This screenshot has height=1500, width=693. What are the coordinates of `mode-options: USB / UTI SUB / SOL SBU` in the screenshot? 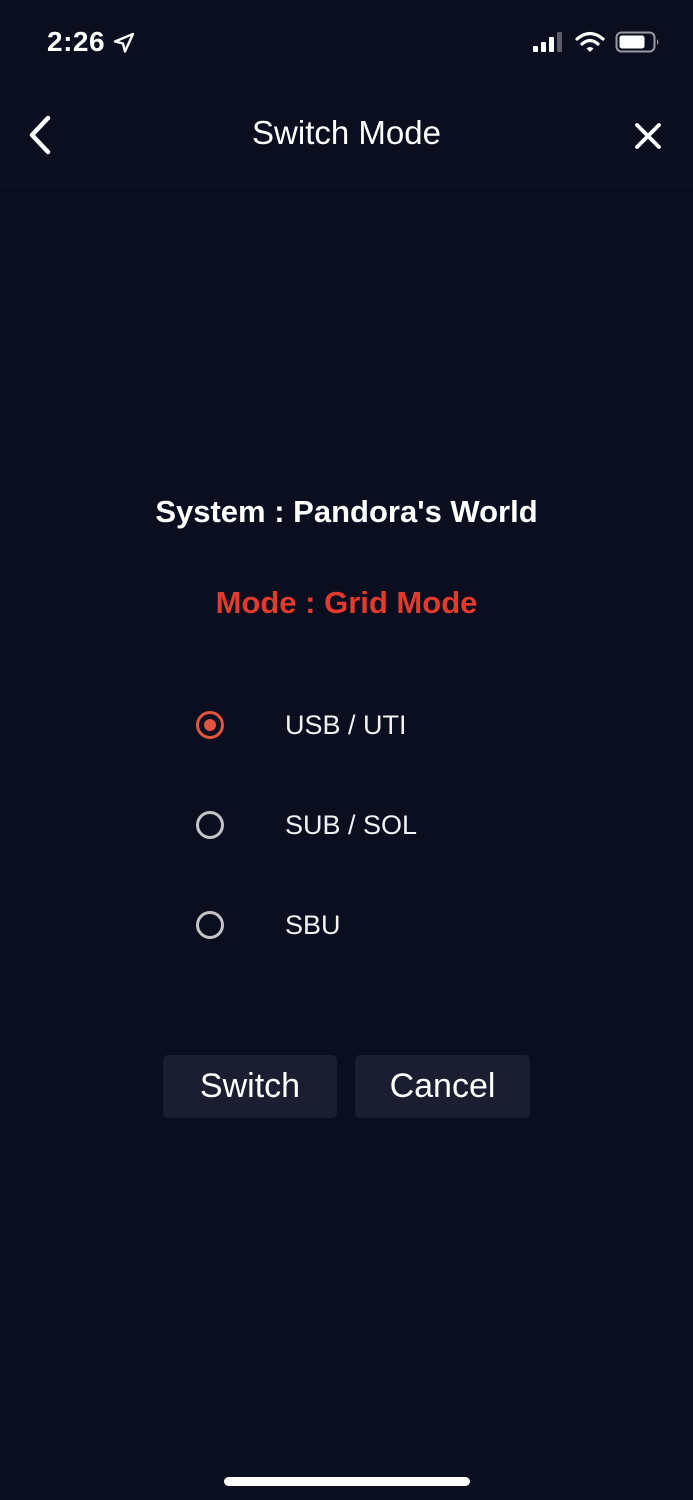 It's located at (346, 845).